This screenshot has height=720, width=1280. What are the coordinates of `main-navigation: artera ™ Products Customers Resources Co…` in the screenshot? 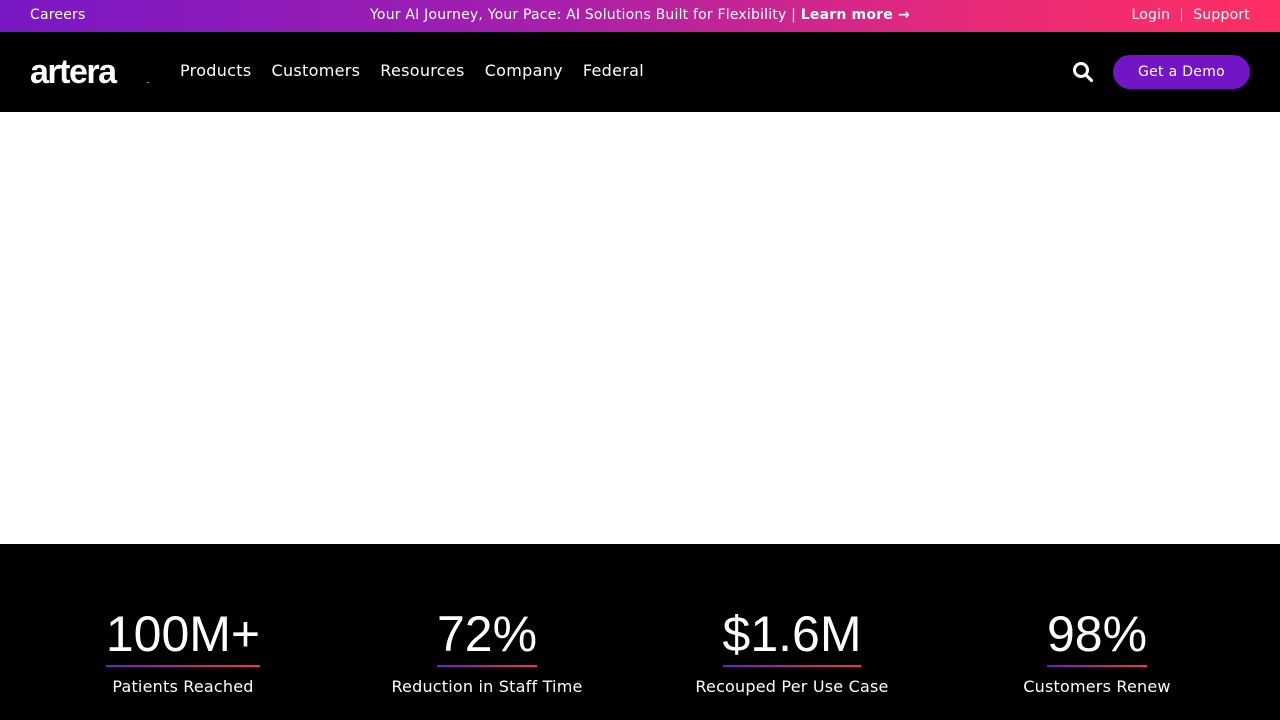 It's located at (640, 72).